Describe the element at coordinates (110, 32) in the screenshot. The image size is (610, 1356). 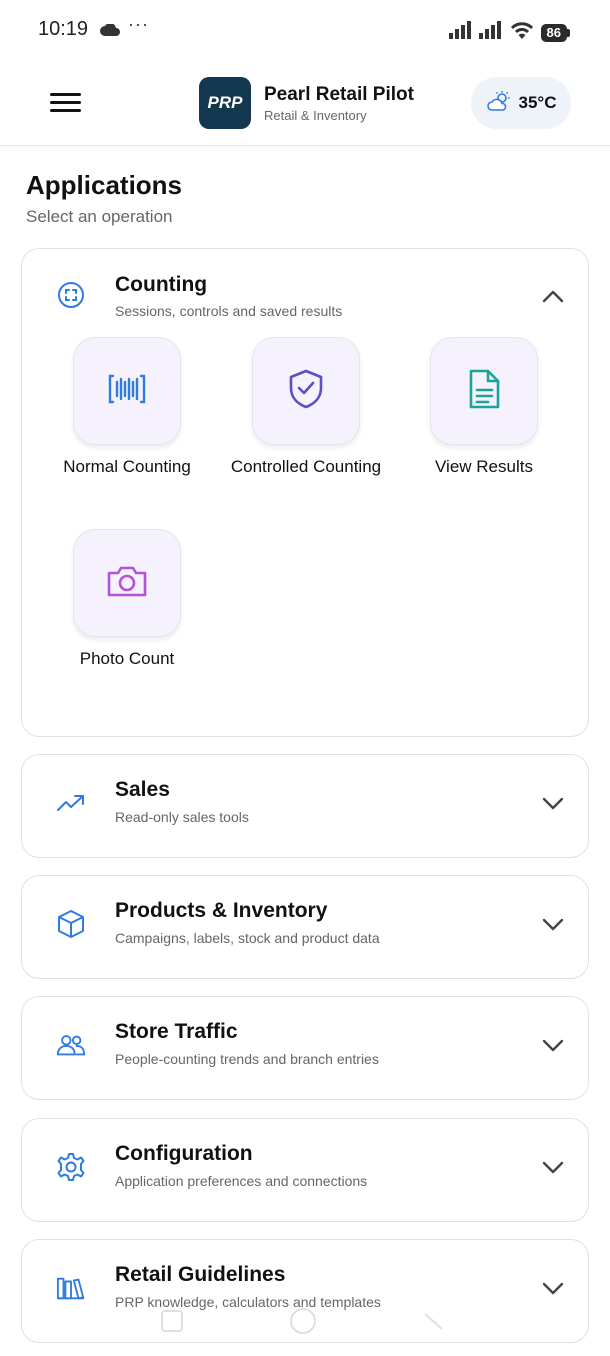
I see `cloud-status-icon` at that location.